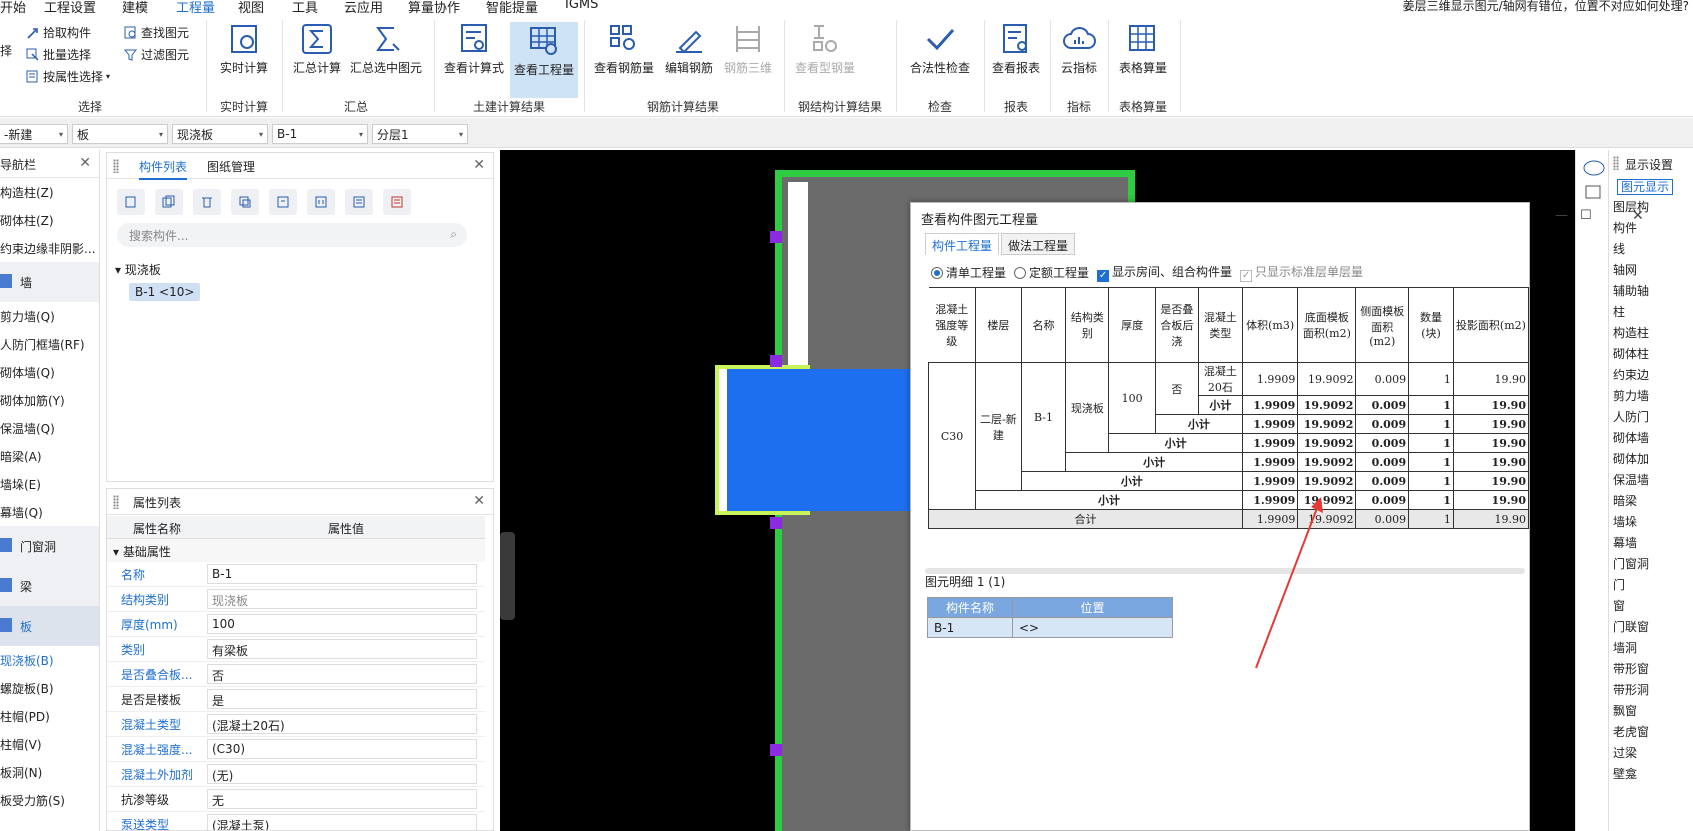  What do you see at coordinates (296, 550) in the screenshot?
I see `property-group-basic: ▾ 基础属性` at bounding box center [296, 550].